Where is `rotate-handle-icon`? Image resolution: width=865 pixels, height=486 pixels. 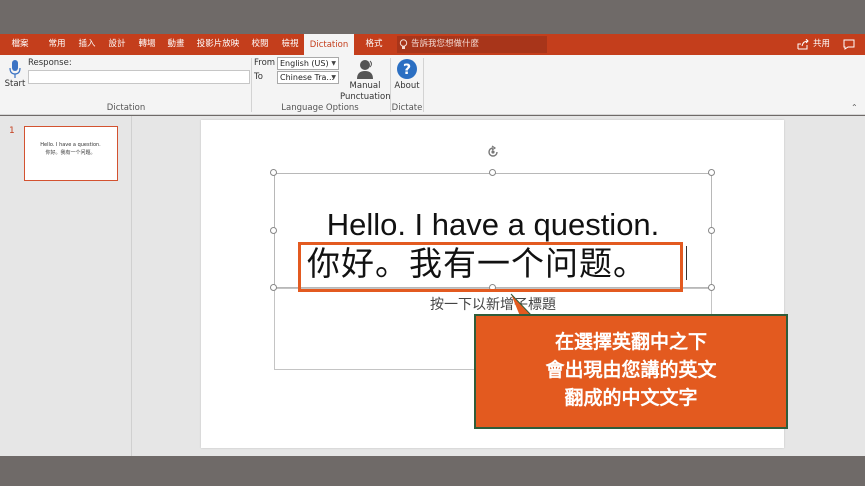
rotate-handle-icon is located at coordinates (493, 152).